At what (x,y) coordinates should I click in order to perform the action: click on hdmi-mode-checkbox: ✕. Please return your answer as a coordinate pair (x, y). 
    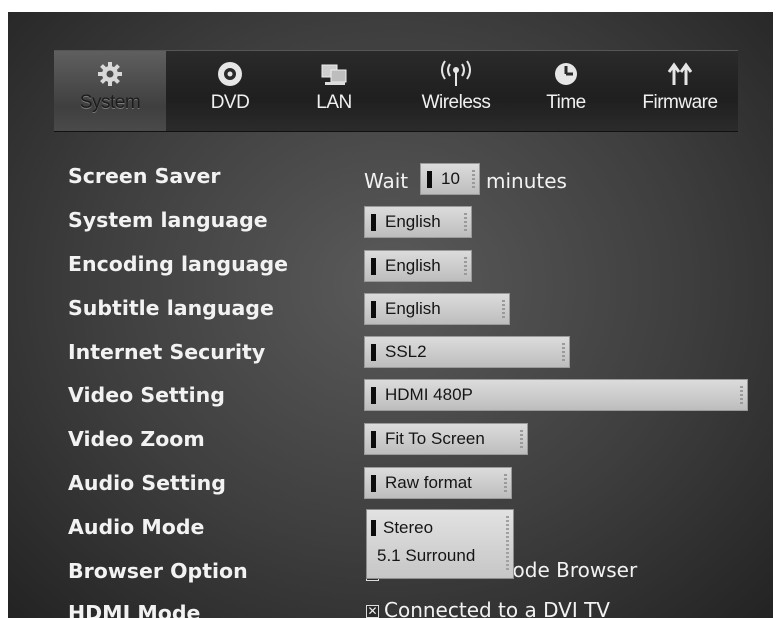
    Looking at the image, I should click on (372, 611).